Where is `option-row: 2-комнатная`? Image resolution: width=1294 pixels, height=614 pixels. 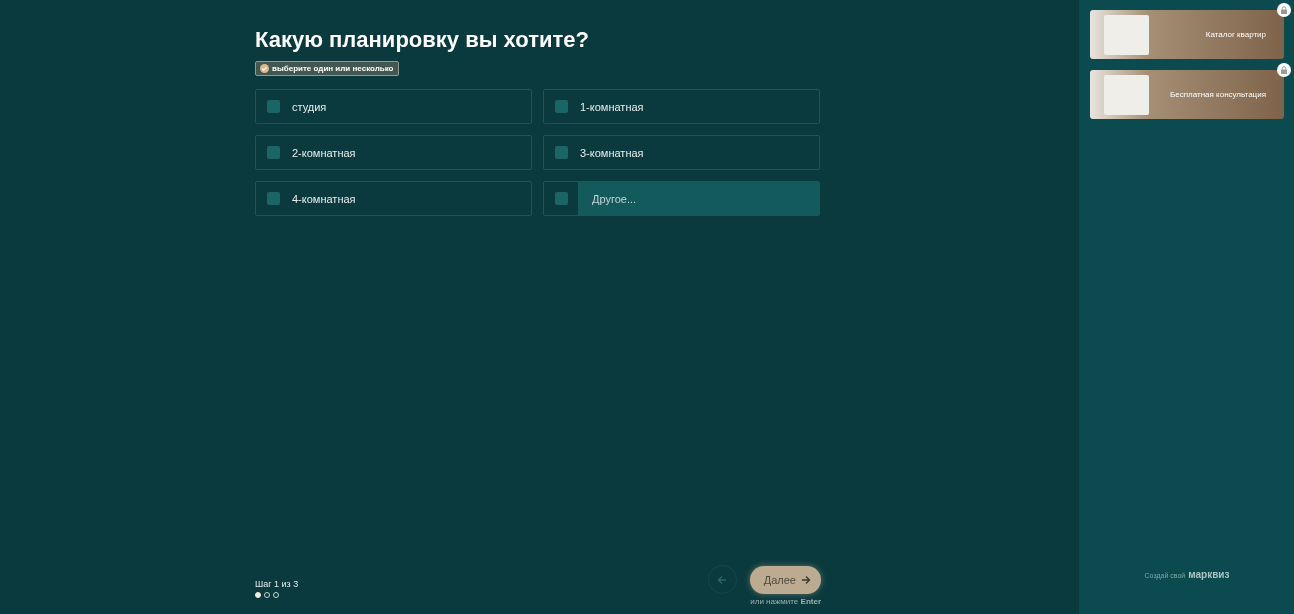
option-row: 2-комнатная is located at coordinates (393, 152).